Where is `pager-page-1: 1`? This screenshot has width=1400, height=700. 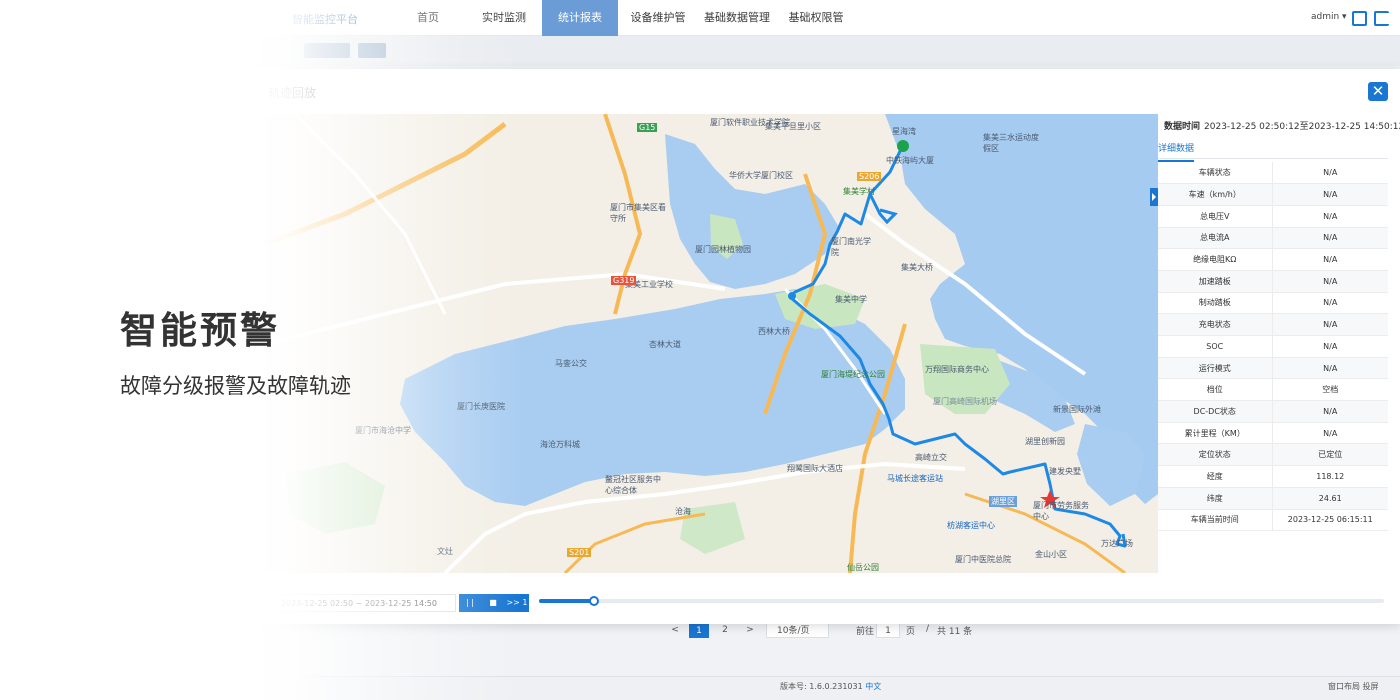
pager-page-1: 1 is located at coordinates (699, 630).